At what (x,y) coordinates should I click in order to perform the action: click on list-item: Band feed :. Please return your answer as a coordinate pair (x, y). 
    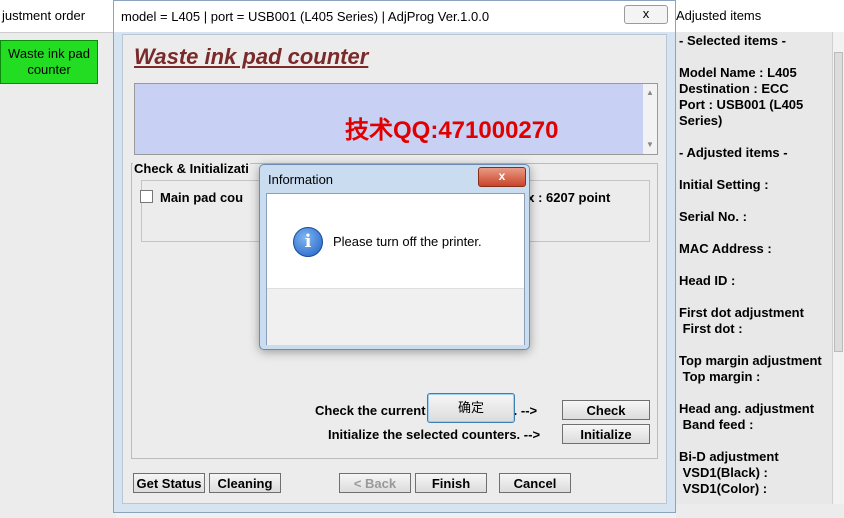
    Looking at the image, I should click on (716, 424).